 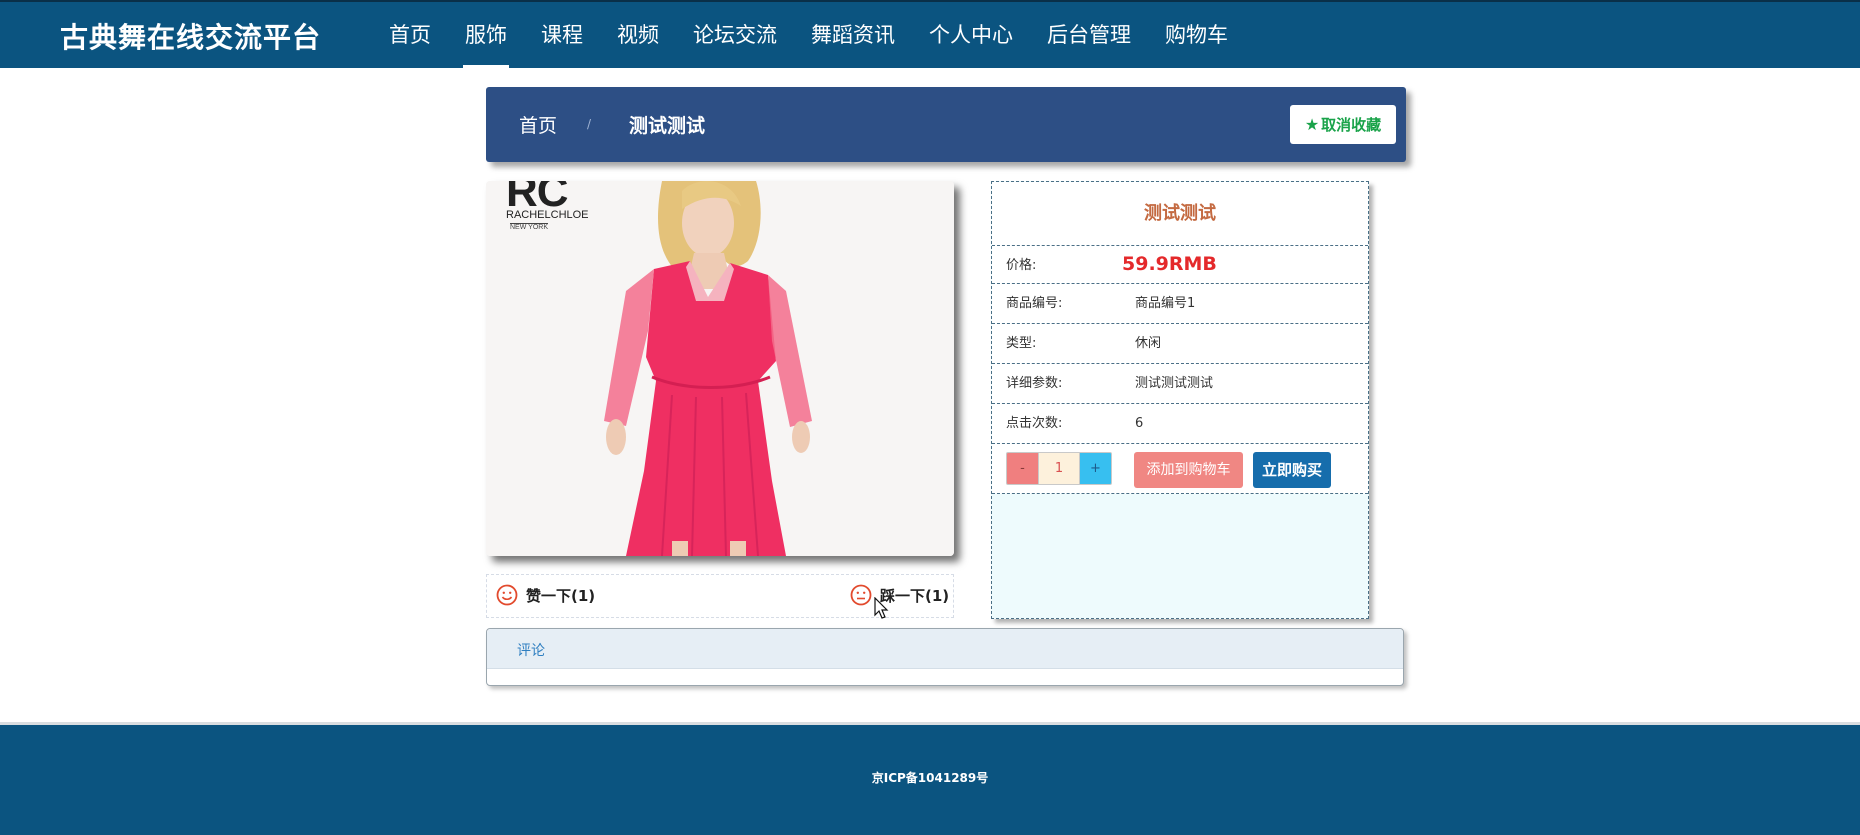 I want to click on nav-item-admin: 后台管理, so click(x=1089, y=35).